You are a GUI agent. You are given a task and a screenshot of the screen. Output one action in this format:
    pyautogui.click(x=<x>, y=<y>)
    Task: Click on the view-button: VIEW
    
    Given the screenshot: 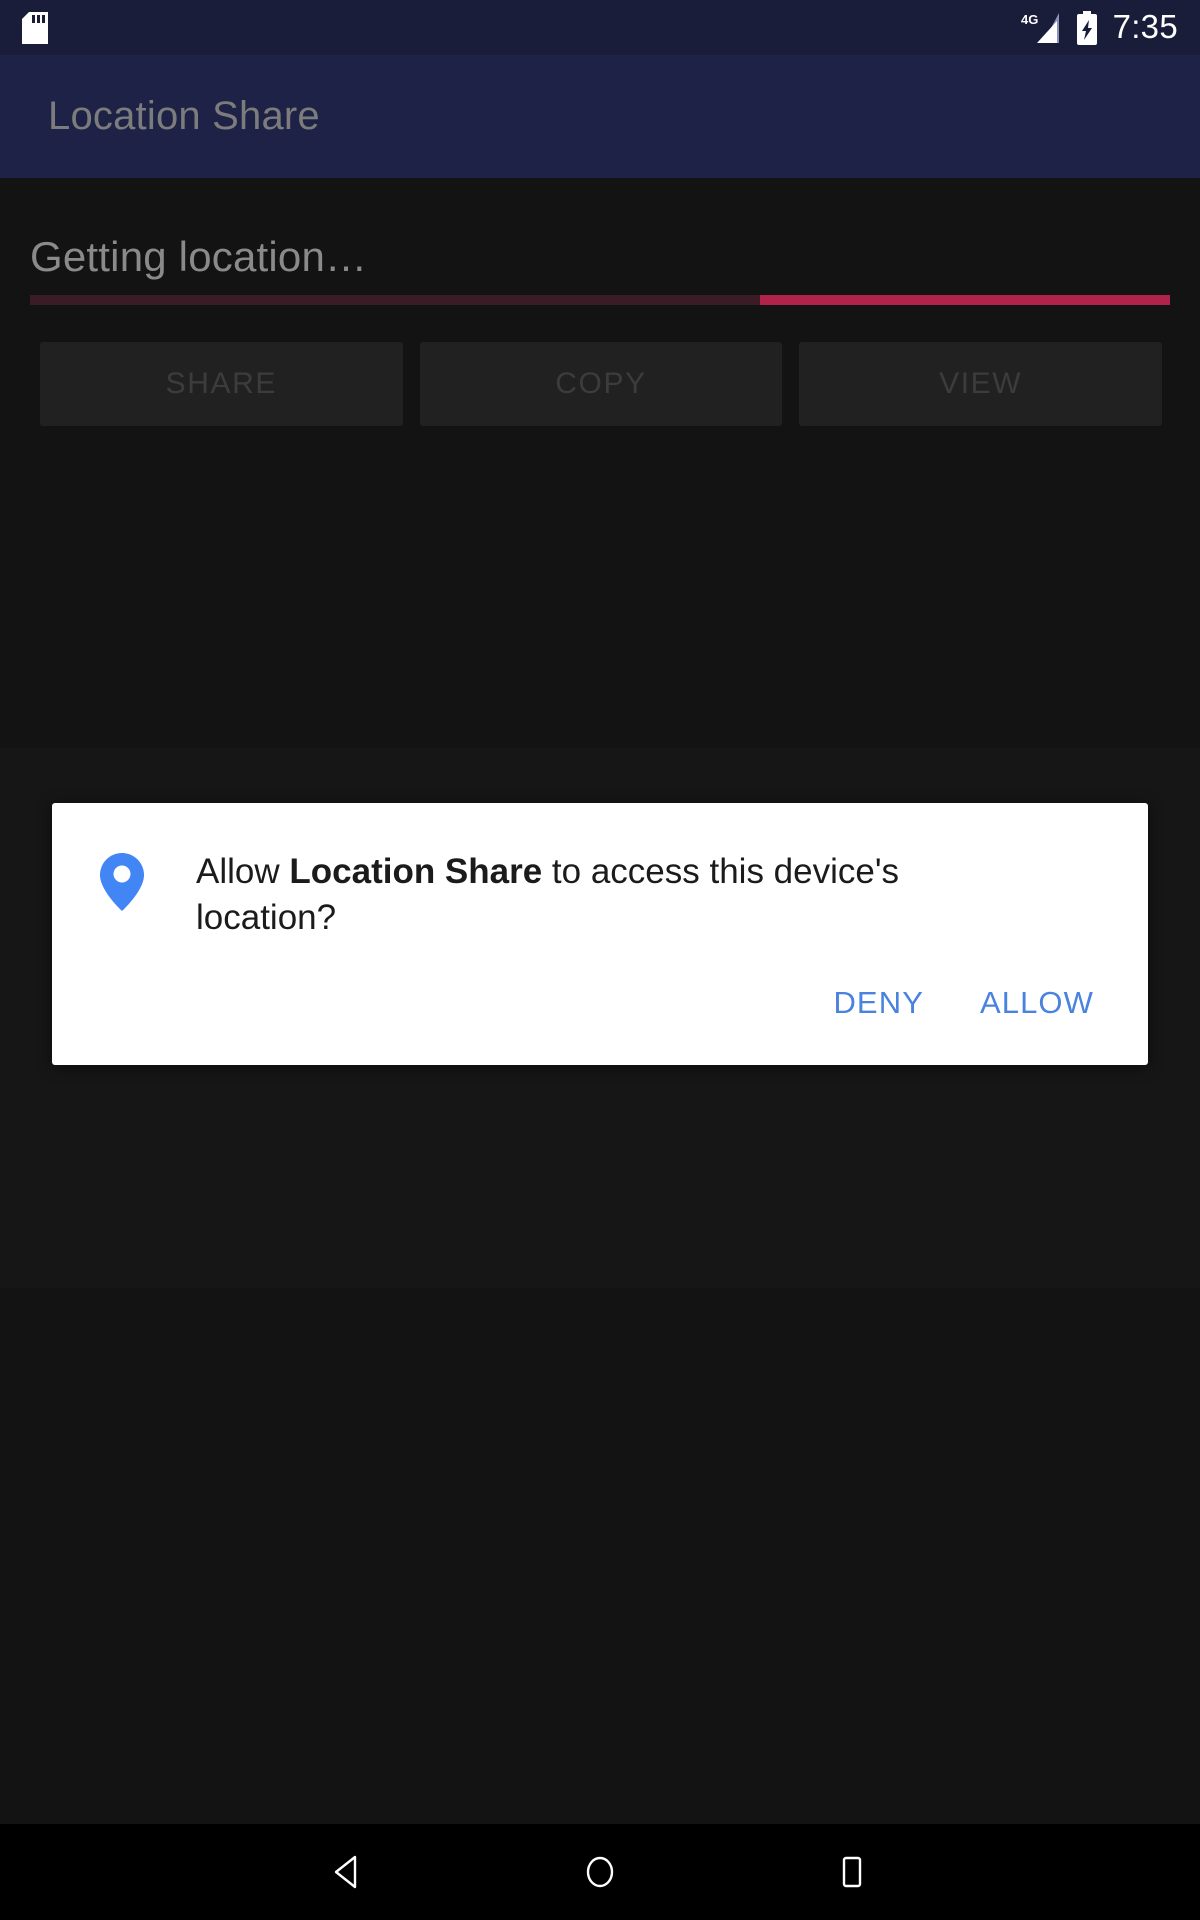 What is the action you would take?
    pyautogui.click(x=981, y=384)
    